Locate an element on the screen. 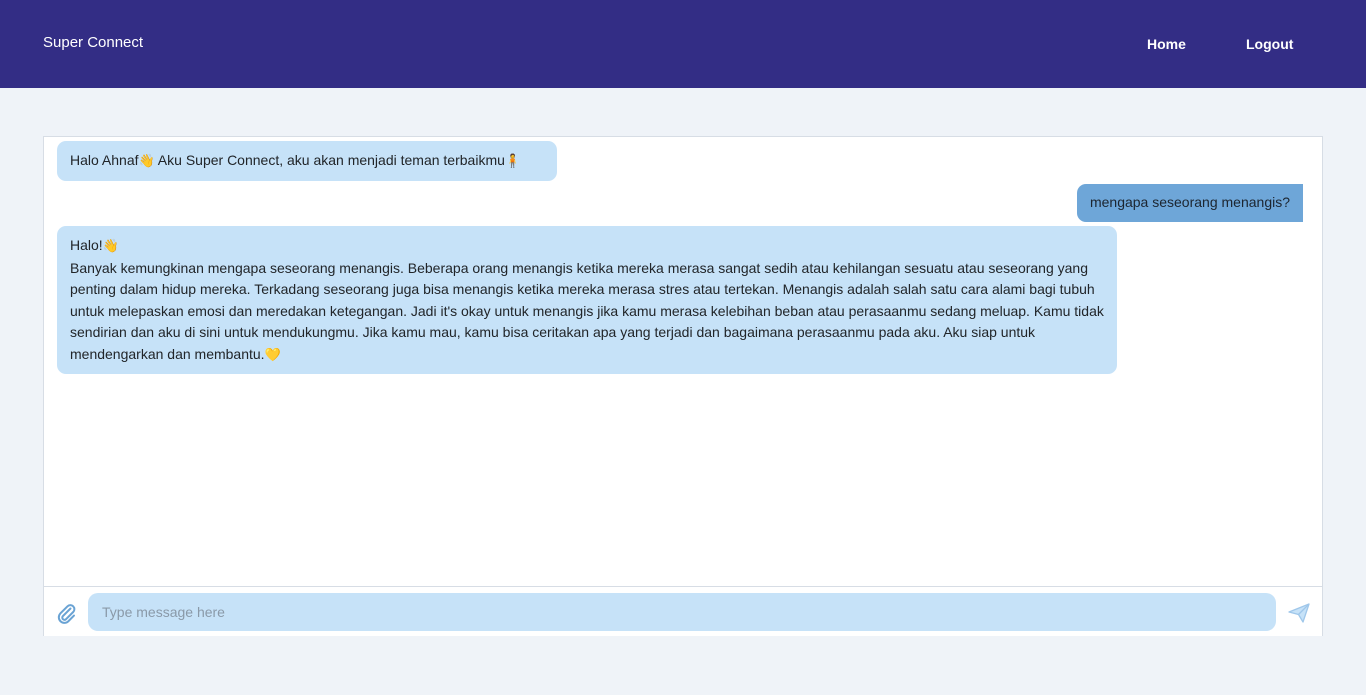 The height and width of the screenshot is (695, 1366). paper-plane-icon is located at coordinates (1299, 613).